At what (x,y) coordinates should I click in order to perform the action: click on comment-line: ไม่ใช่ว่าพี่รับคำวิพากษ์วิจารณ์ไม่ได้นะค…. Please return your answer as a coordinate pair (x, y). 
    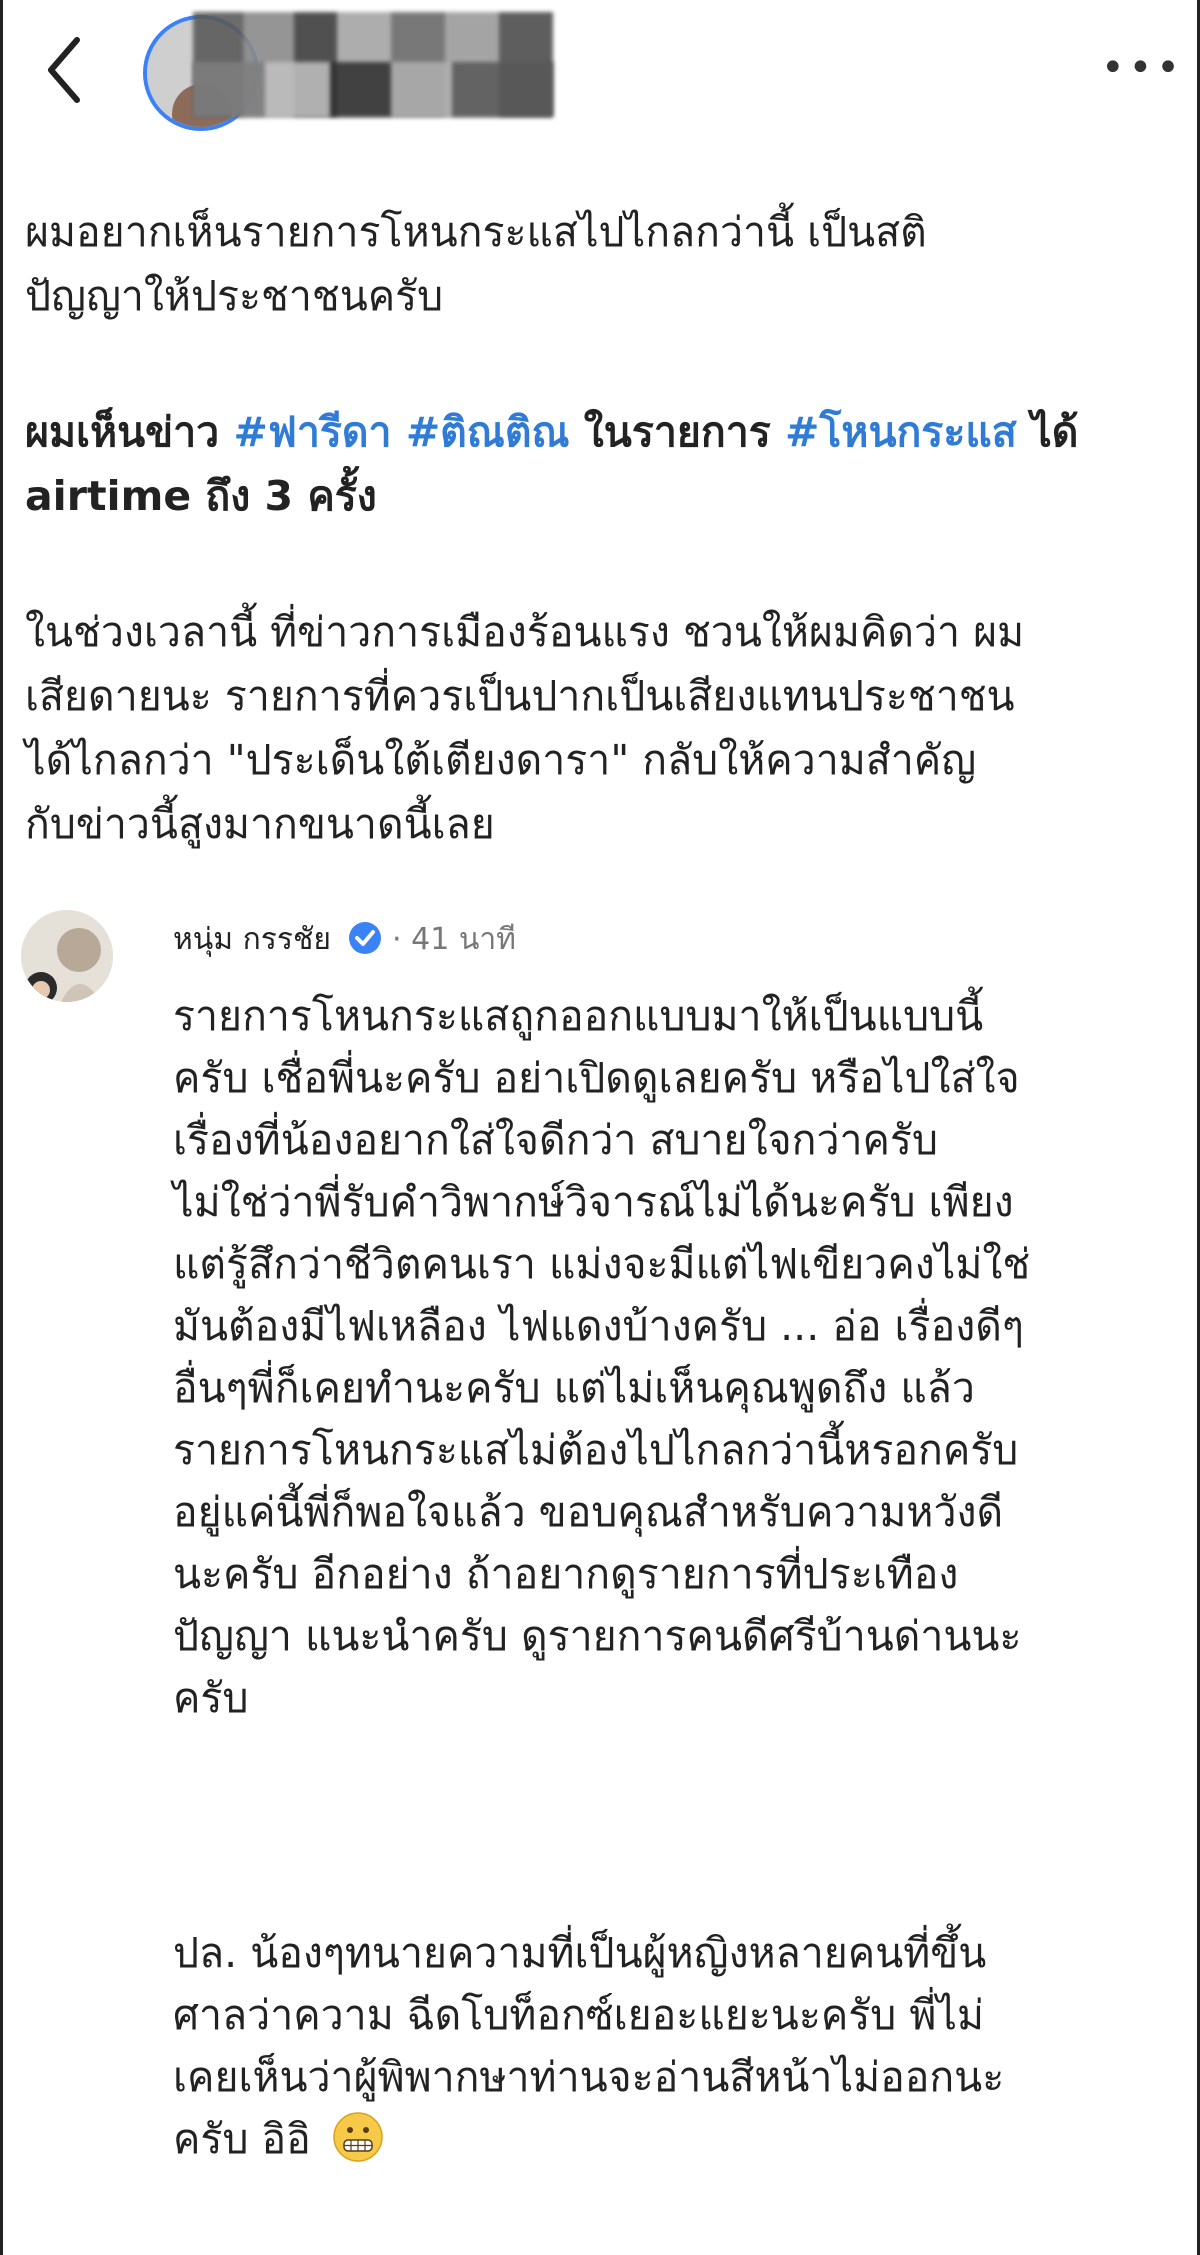
    Looking at the image, I should click on (593, 1202).